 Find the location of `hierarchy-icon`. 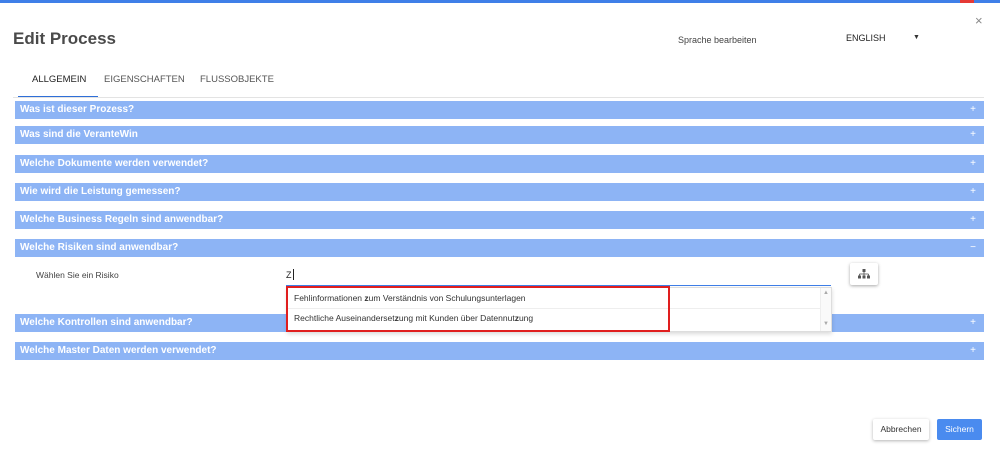

hierarchy-icon is located at coordinates (864, 274).